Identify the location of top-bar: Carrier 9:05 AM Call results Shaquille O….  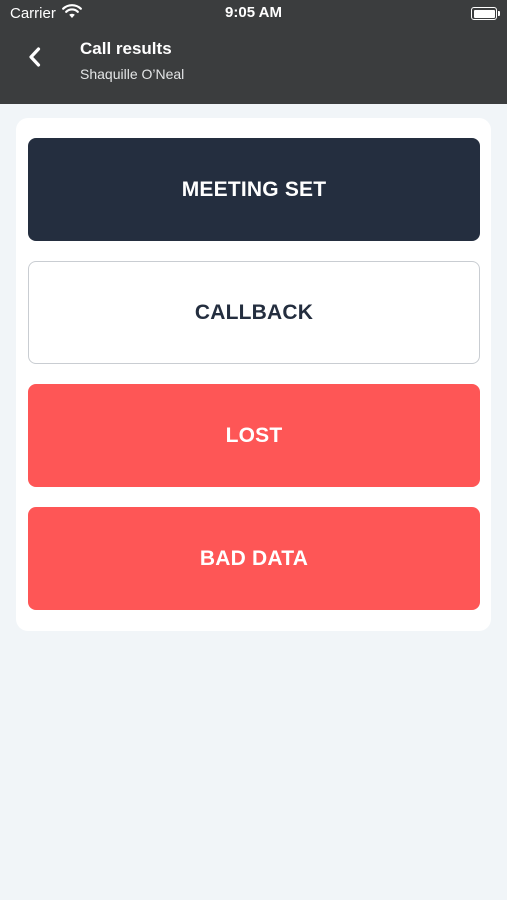
(253, 52).